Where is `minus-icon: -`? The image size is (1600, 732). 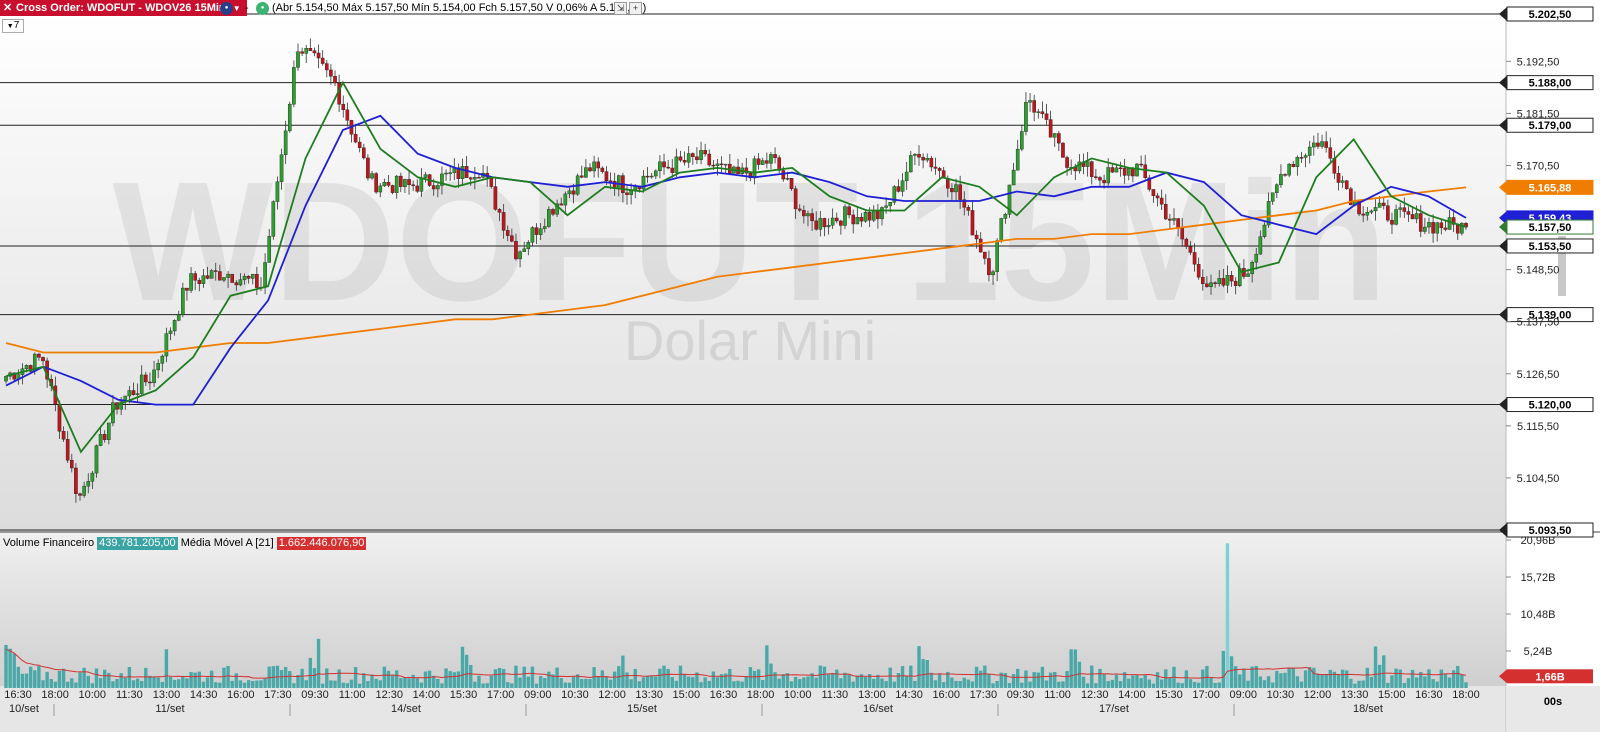 minus-icon: - is located at coordinates (247, 8).